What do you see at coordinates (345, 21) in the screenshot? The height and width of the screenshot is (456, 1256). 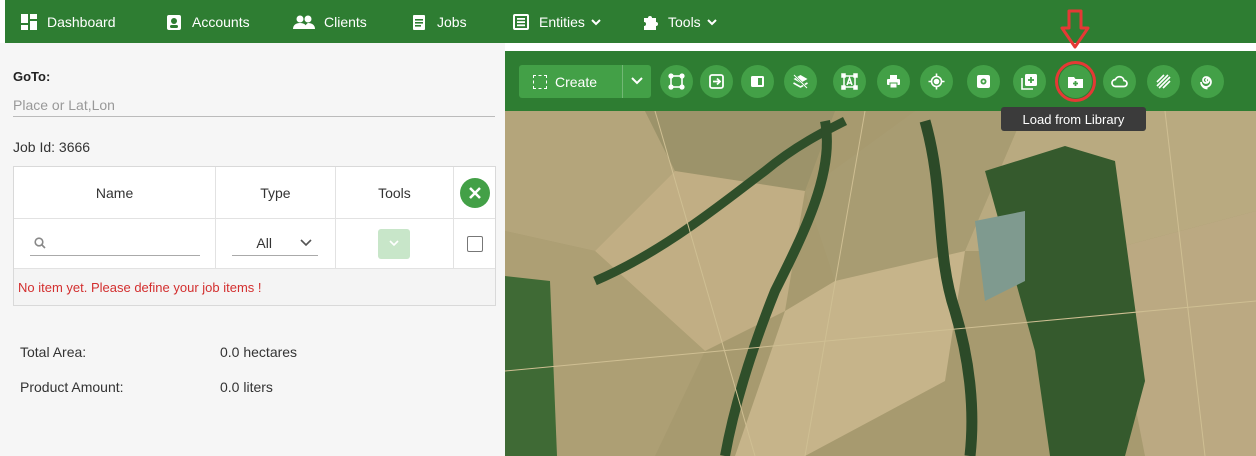 I see `nav-clients-label: Clients` at bounding box center [345, 21].